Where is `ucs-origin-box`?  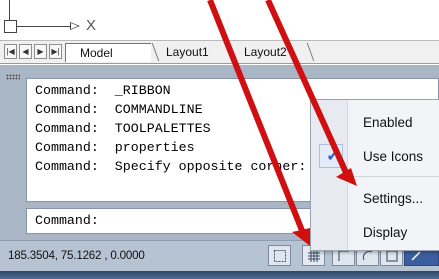
ucs-origin-box is located at coordinates (10, 26).